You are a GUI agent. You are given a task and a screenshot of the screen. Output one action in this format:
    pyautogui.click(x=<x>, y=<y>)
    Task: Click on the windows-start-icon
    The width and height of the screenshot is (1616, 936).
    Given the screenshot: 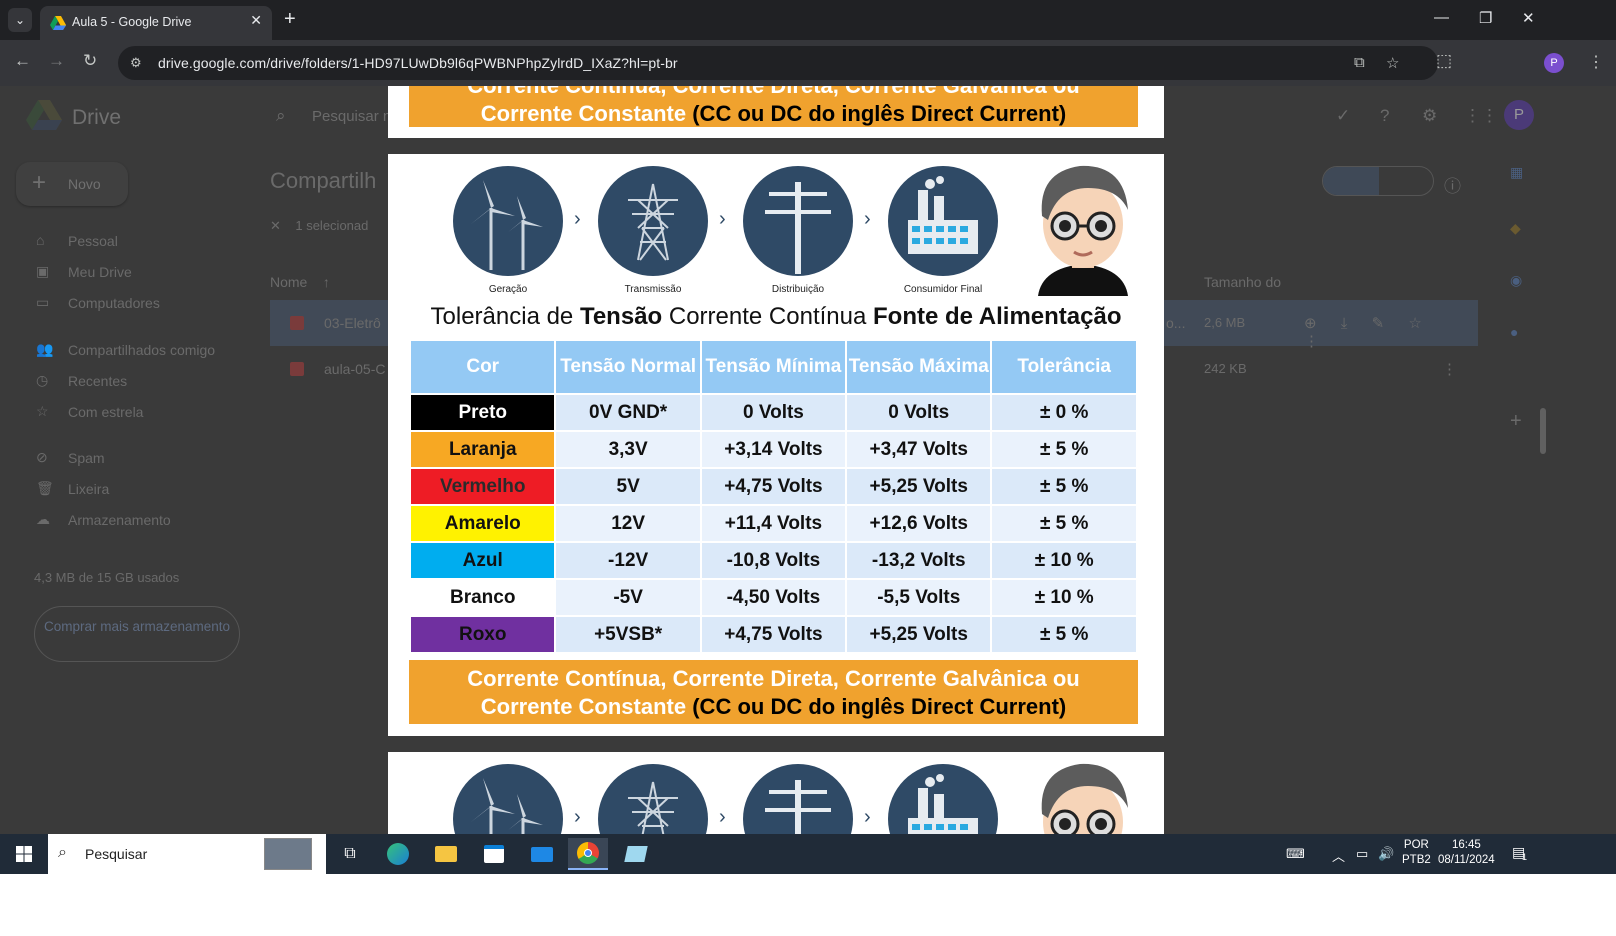 What is the action you would take?
    pyautogui.click(x=24, y=854)
    